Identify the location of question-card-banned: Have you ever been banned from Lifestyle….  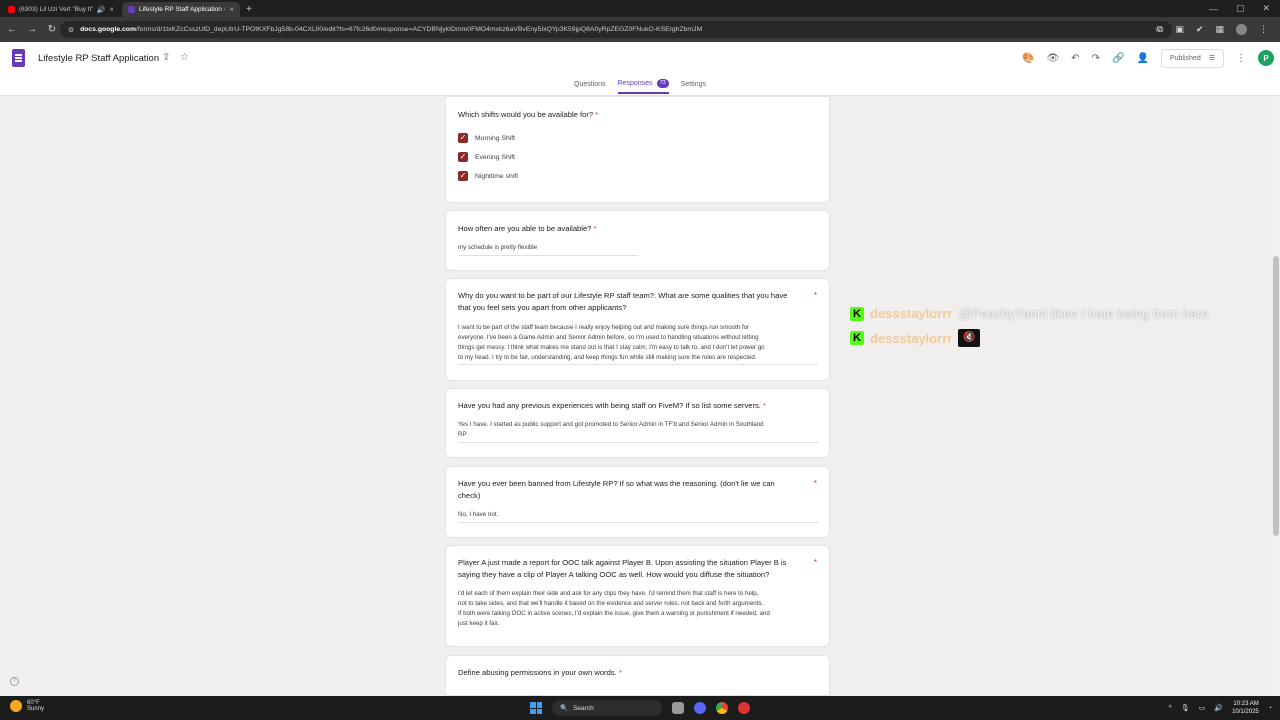
(637, 502).